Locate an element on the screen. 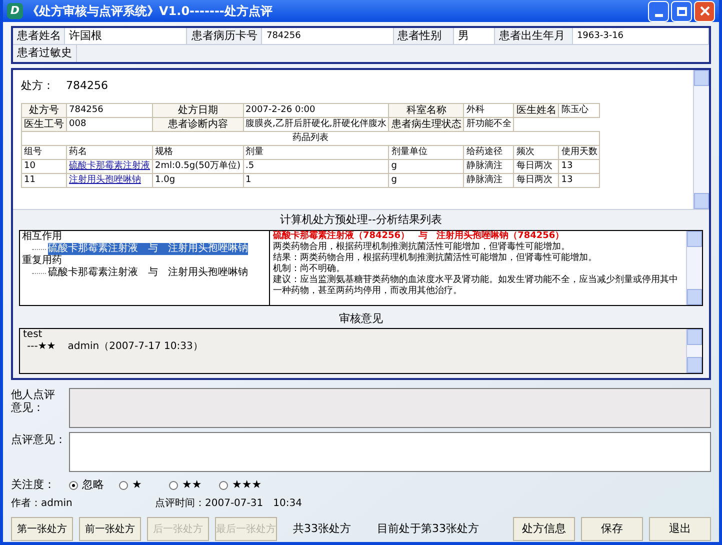 The width and height of the screenshot is (722, 545). table-cell: 2ml:0.5g(50万单位) is located at coordinates (198, 166).